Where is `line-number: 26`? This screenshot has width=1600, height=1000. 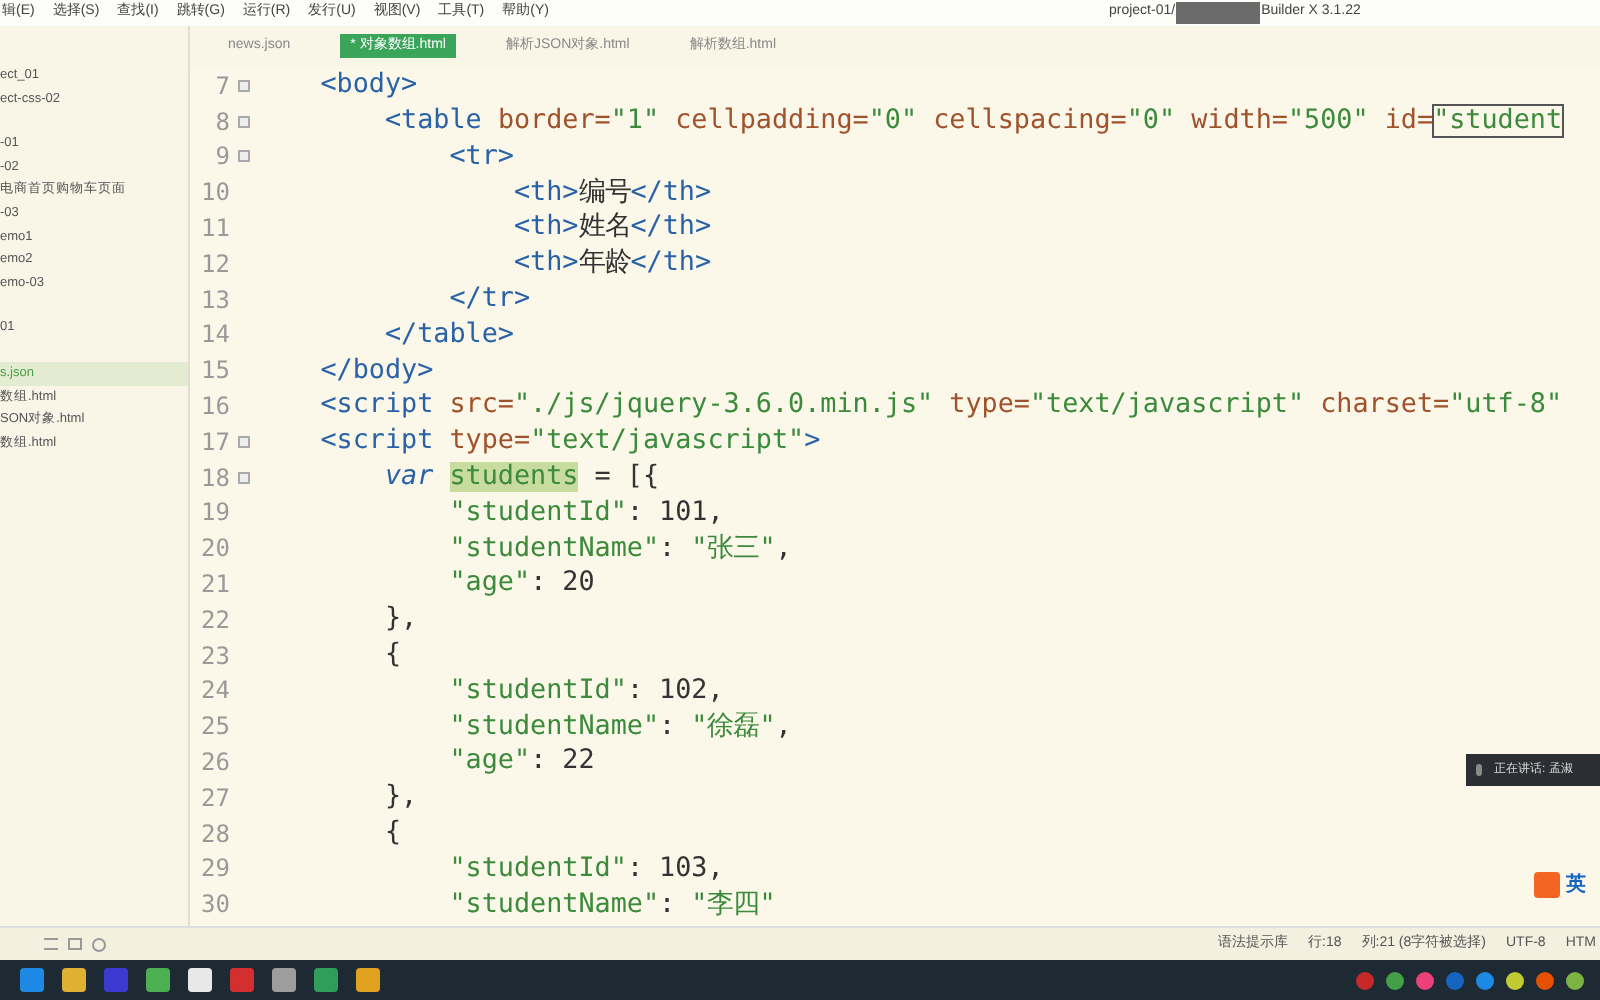
line-number: 26 is located at coordinates (214, 762).